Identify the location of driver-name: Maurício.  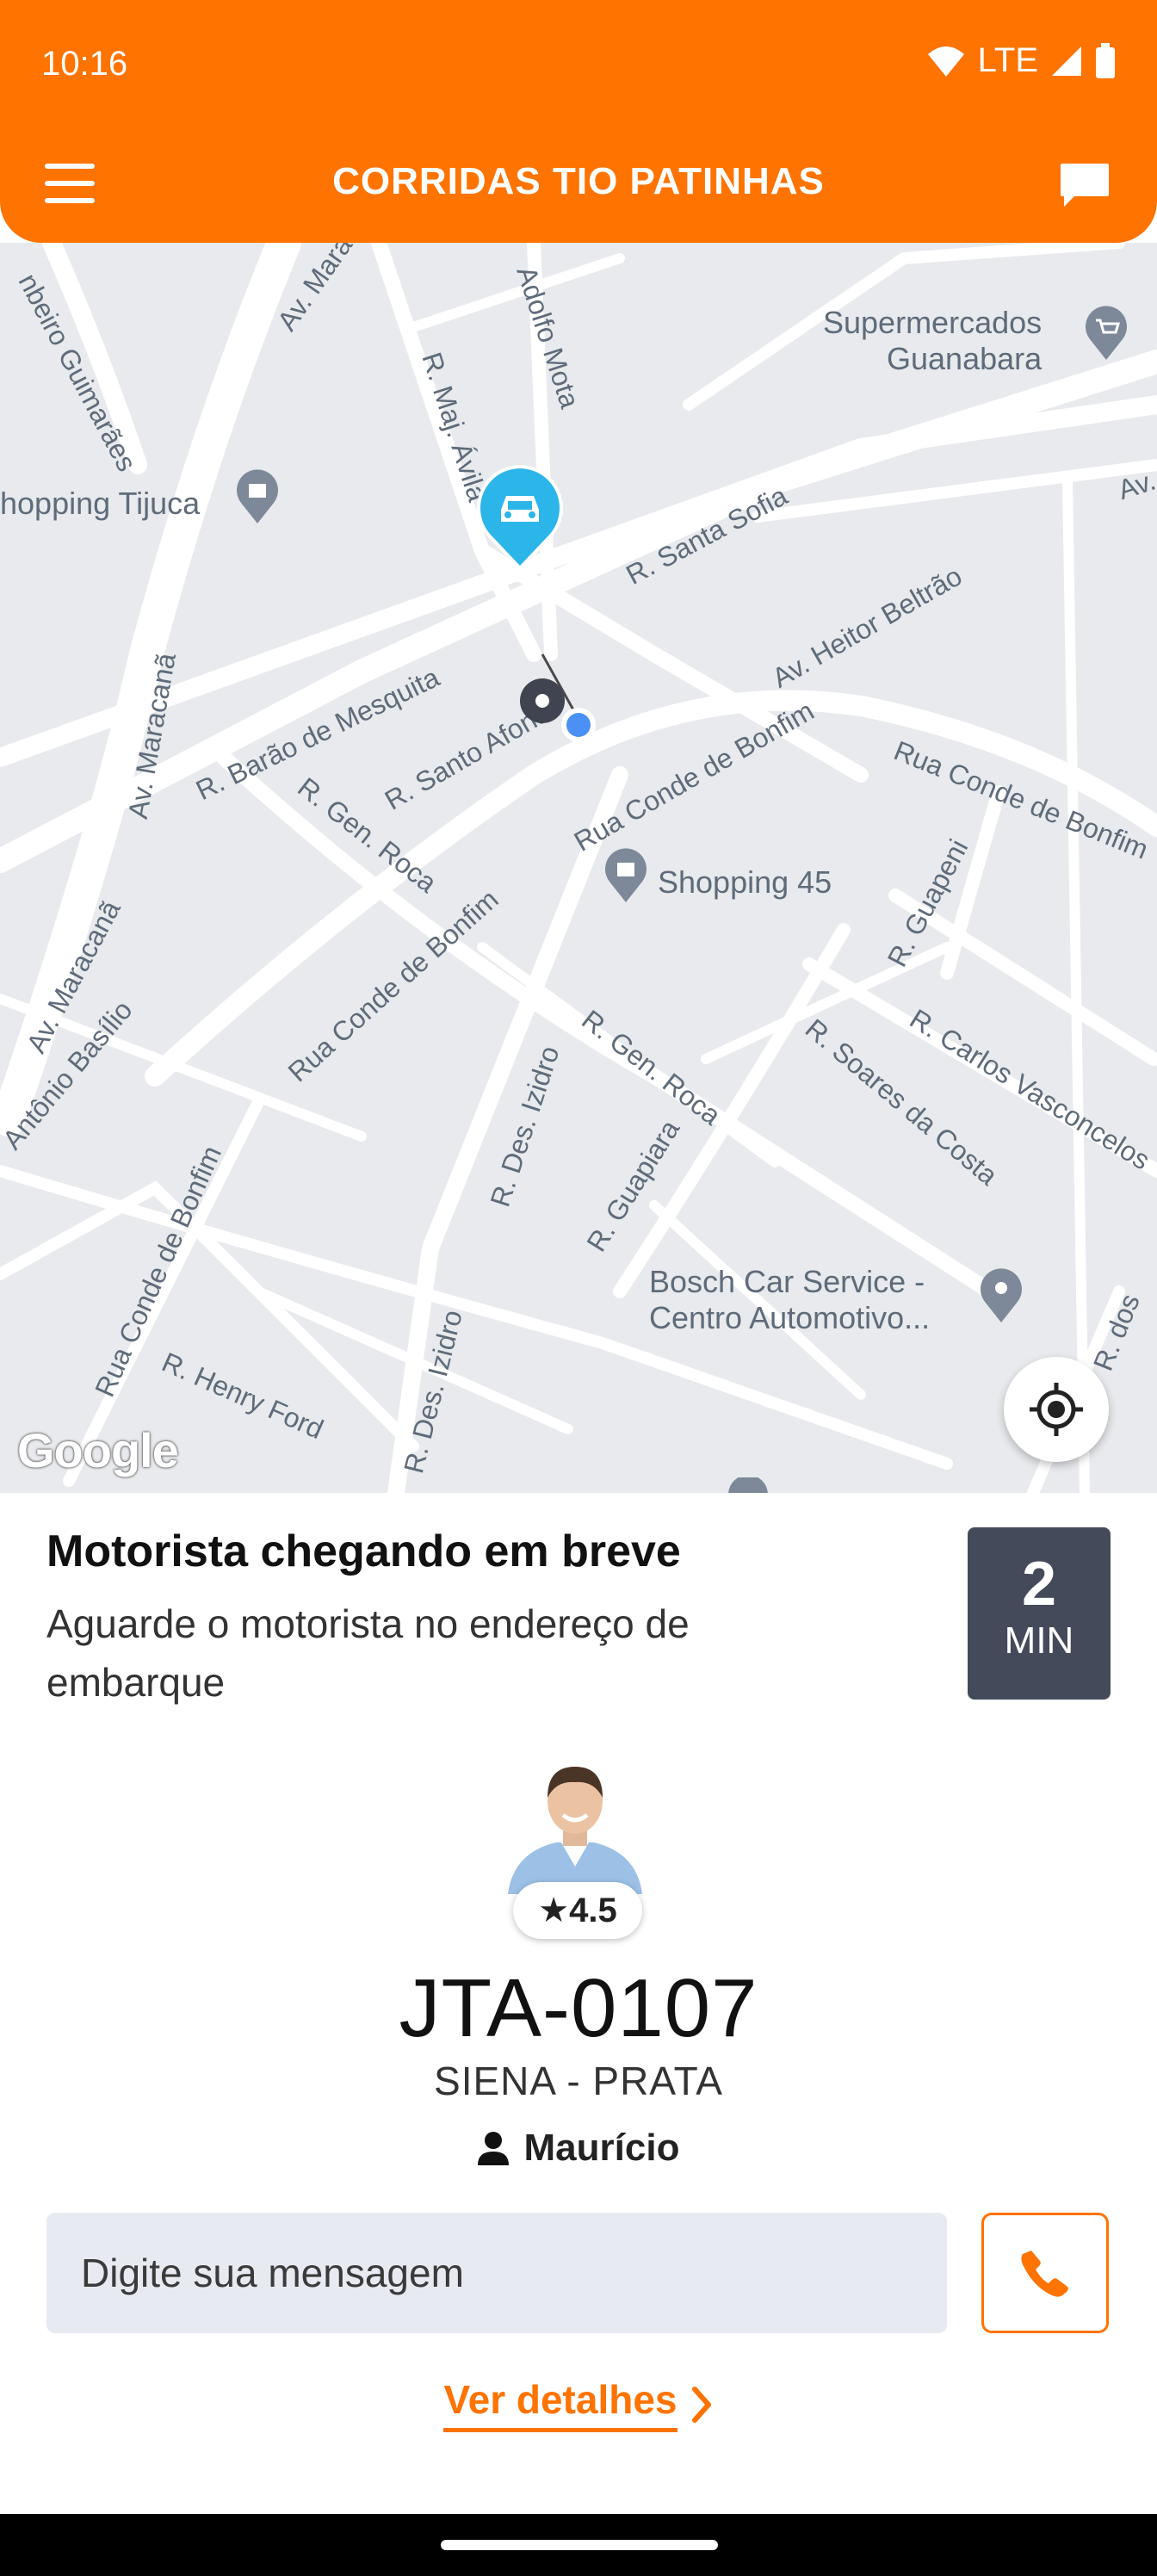
(601, 2148).